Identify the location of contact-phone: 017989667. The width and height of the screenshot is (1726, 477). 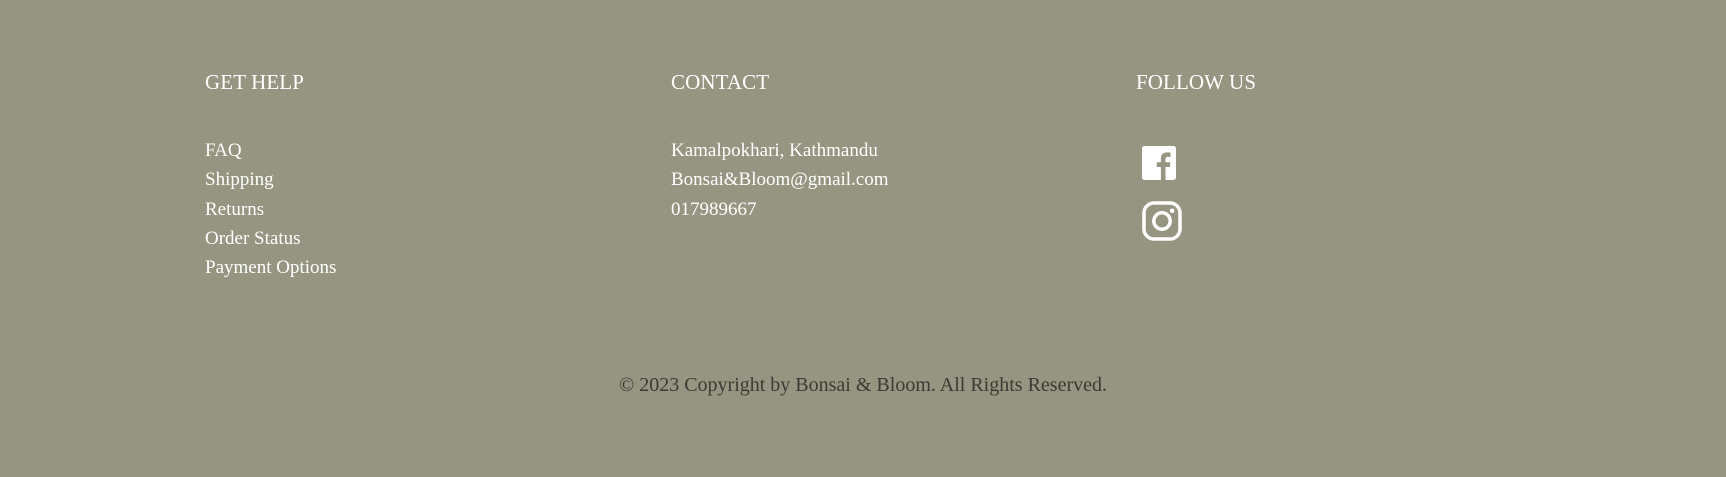
(714, 209).